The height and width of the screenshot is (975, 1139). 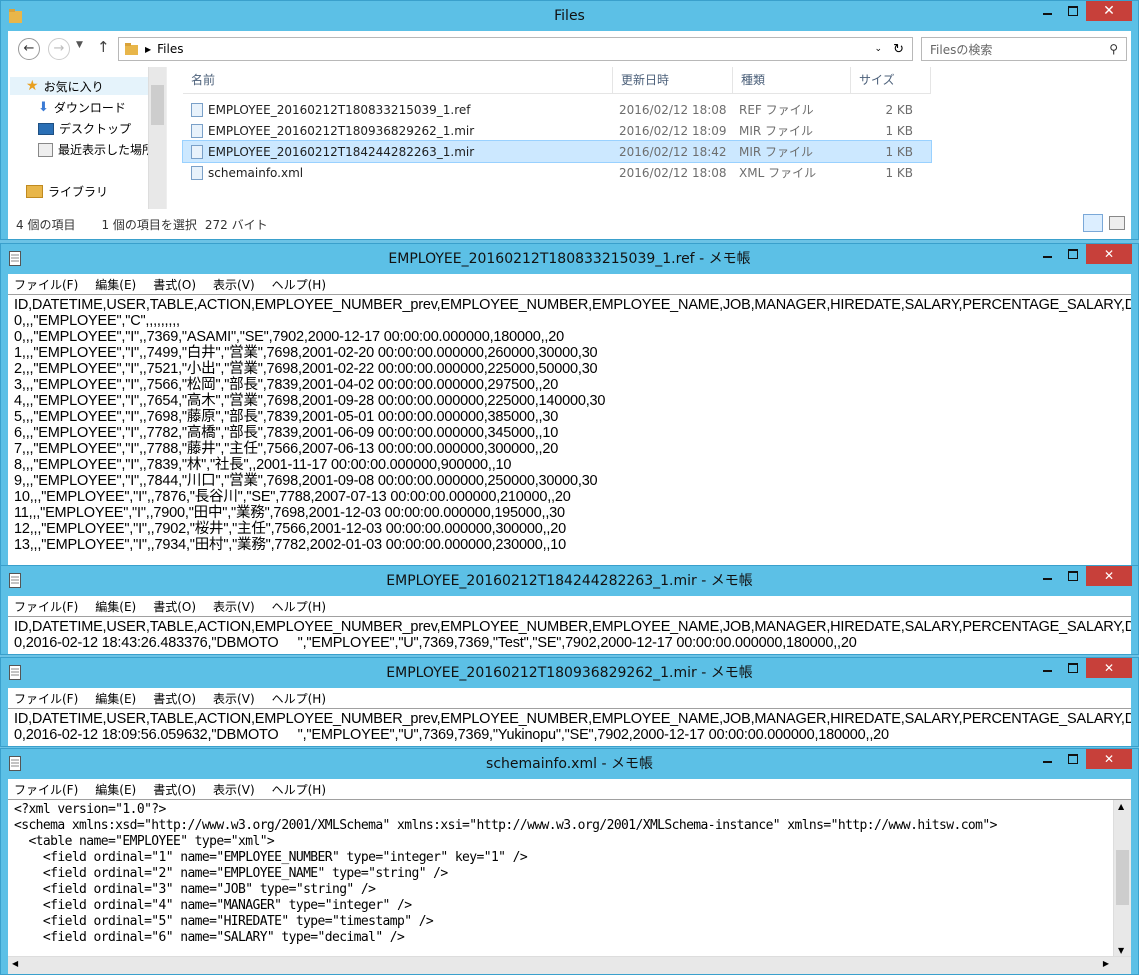 I want to click on up-arrow-icon: ↑, so click(x=103, y=47).